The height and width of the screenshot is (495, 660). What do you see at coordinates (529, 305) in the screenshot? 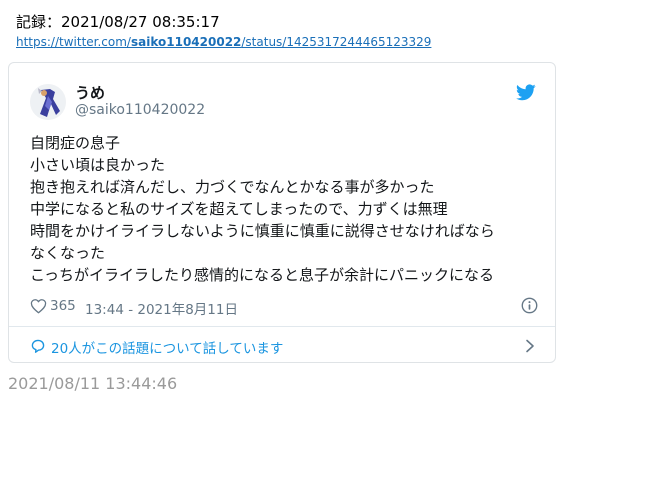
I see `info-icon` at bounding box center [529, 305].